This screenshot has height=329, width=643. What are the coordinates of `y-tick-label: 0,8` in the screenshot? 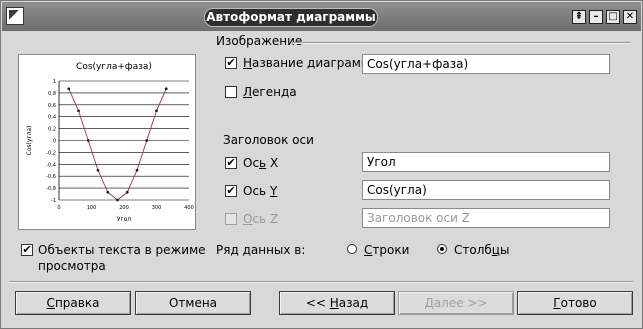 It's located at (52, 94).